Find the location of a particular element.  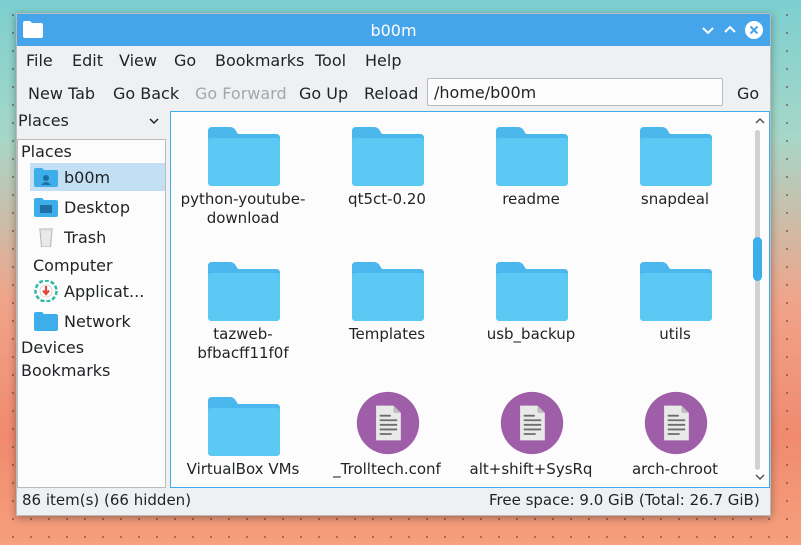

file-item: _Trolltech.conf is located at coordinates (387, 434).